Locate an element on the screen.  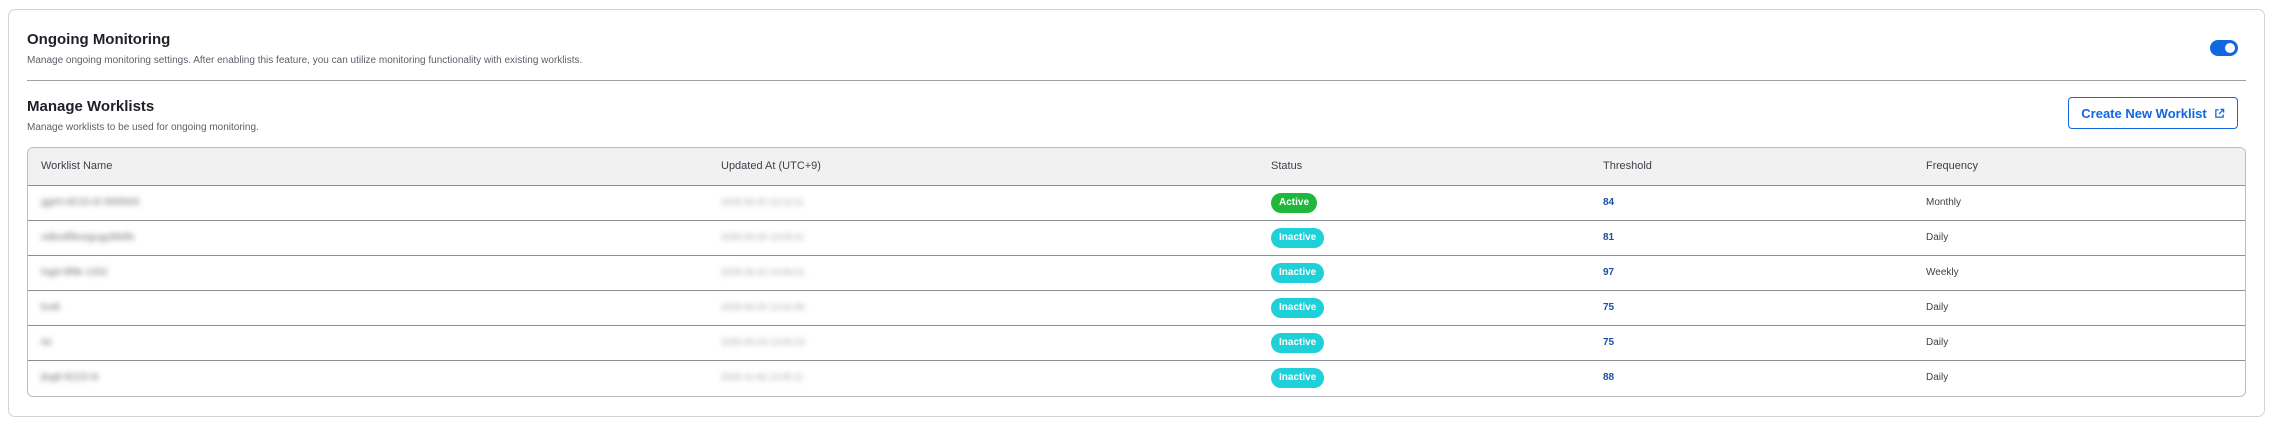
worklist-name: ggtr0-8215-l3 09/8500 is located at coordinates (90, 202).